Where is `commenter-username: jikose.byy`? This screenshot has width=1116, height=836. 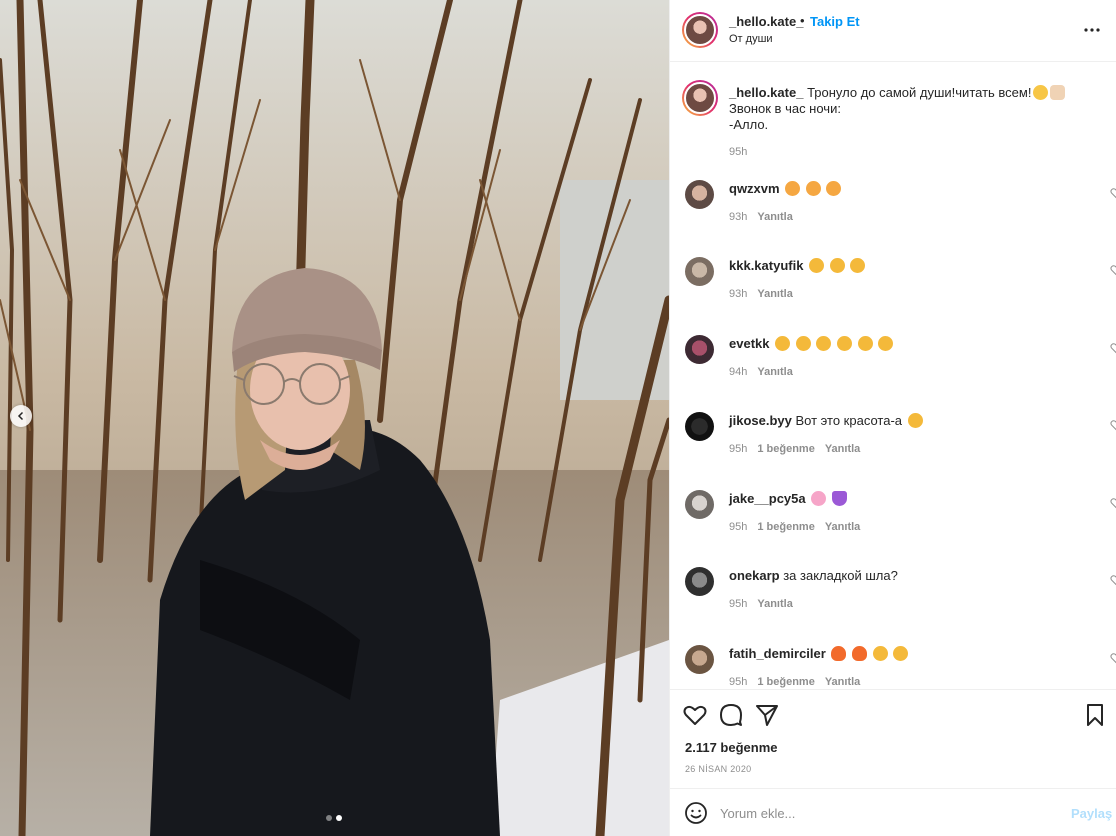
commenter-username: jikose.byy is located at coordinates (760, 420).